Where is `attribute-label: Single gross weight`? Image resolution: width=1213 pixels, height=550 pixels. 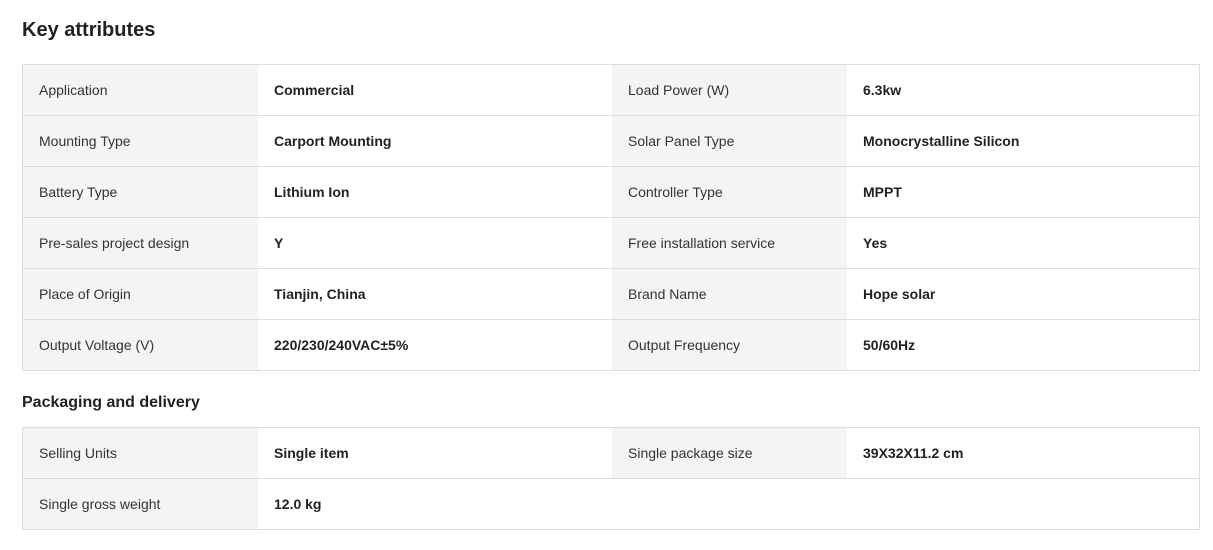
attribute-label: Single gross weight is located at coordinates (140, 504).